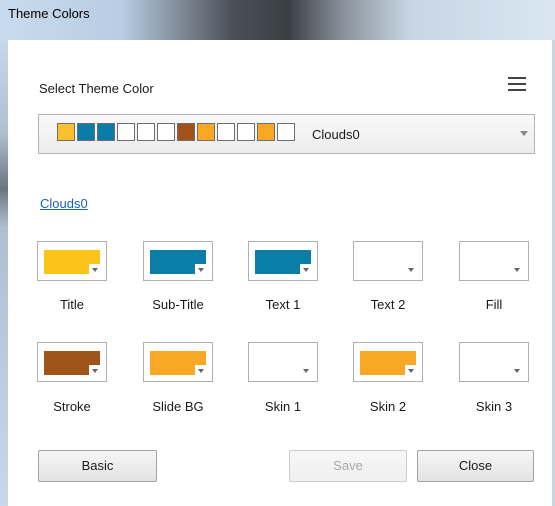 The width and height of the screenshot is (555, 506). What do you see at coordinates (64, 203) in the screenshot?
I see `theme-name-link: Clouds0` at bounding box center [64, 203].